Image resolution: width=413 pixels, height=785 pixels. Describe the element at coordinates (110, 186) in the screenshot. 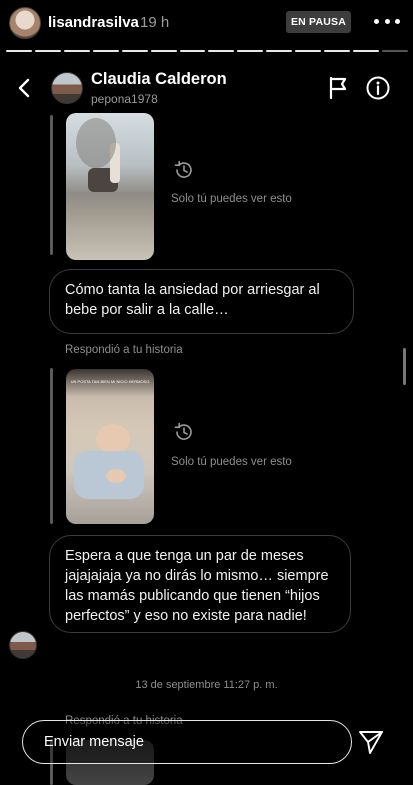

I see `story-thumbnail` at that location.